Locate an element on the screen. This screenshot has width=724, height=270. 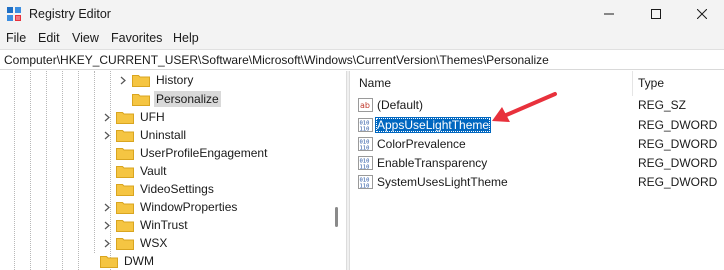
menu-help: Help is located at coordinates (186, 38).